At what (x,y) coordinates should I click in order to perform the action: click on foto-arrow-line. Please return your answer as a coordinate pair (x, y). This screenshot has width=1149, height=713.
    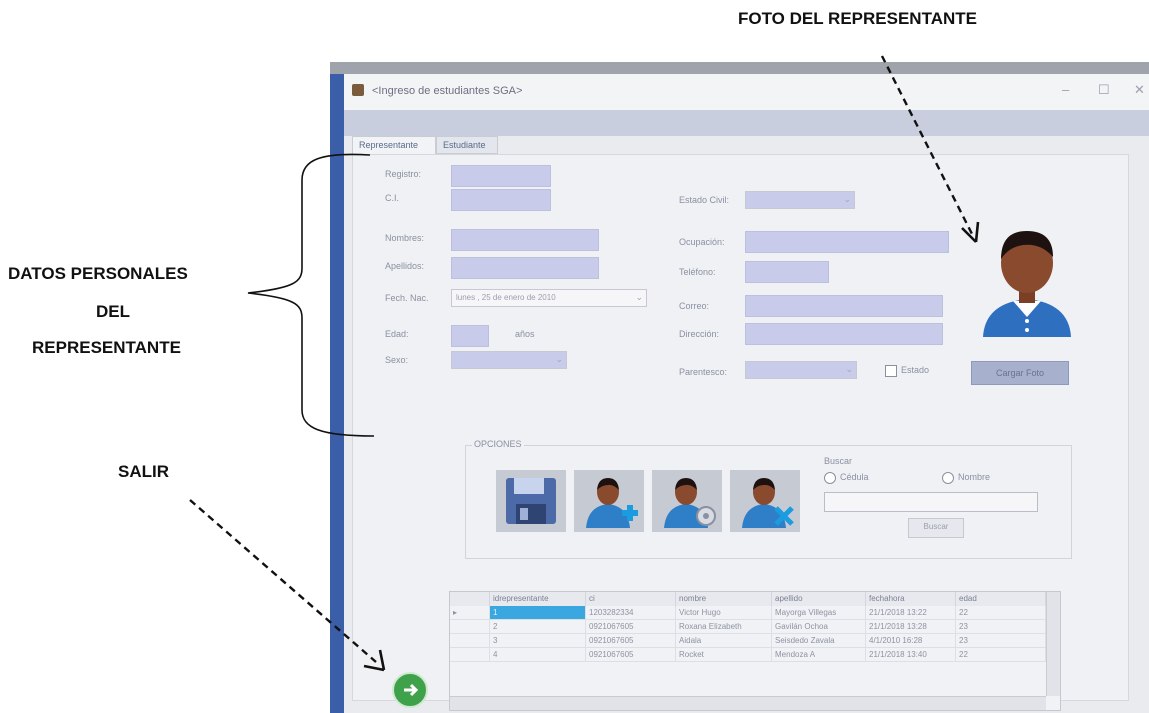
    Looking at the image, I should click on (927, 145).